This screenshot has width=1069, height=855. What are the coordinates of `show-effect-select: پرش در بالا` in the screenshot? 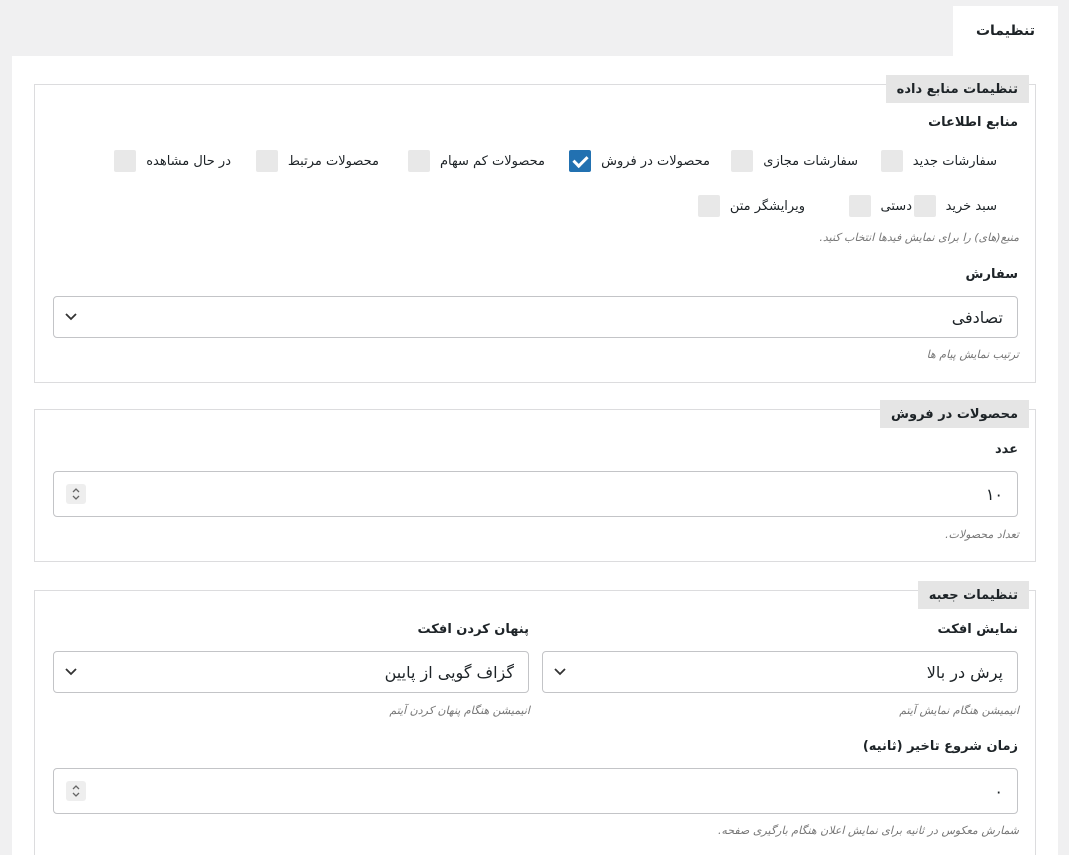 It's located at (780, 672).